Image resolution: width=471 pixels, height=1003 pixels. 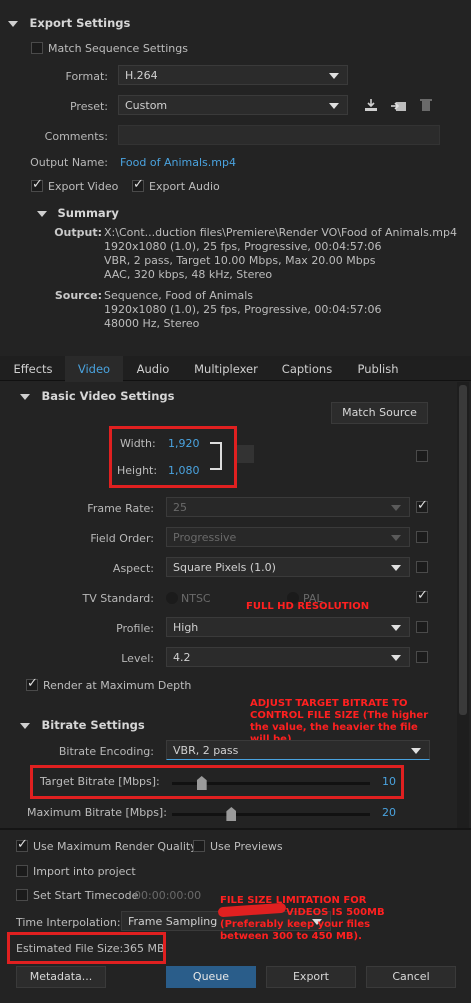 I want to click on export-settings-title: Export Settings, so click(x=80, y=23).